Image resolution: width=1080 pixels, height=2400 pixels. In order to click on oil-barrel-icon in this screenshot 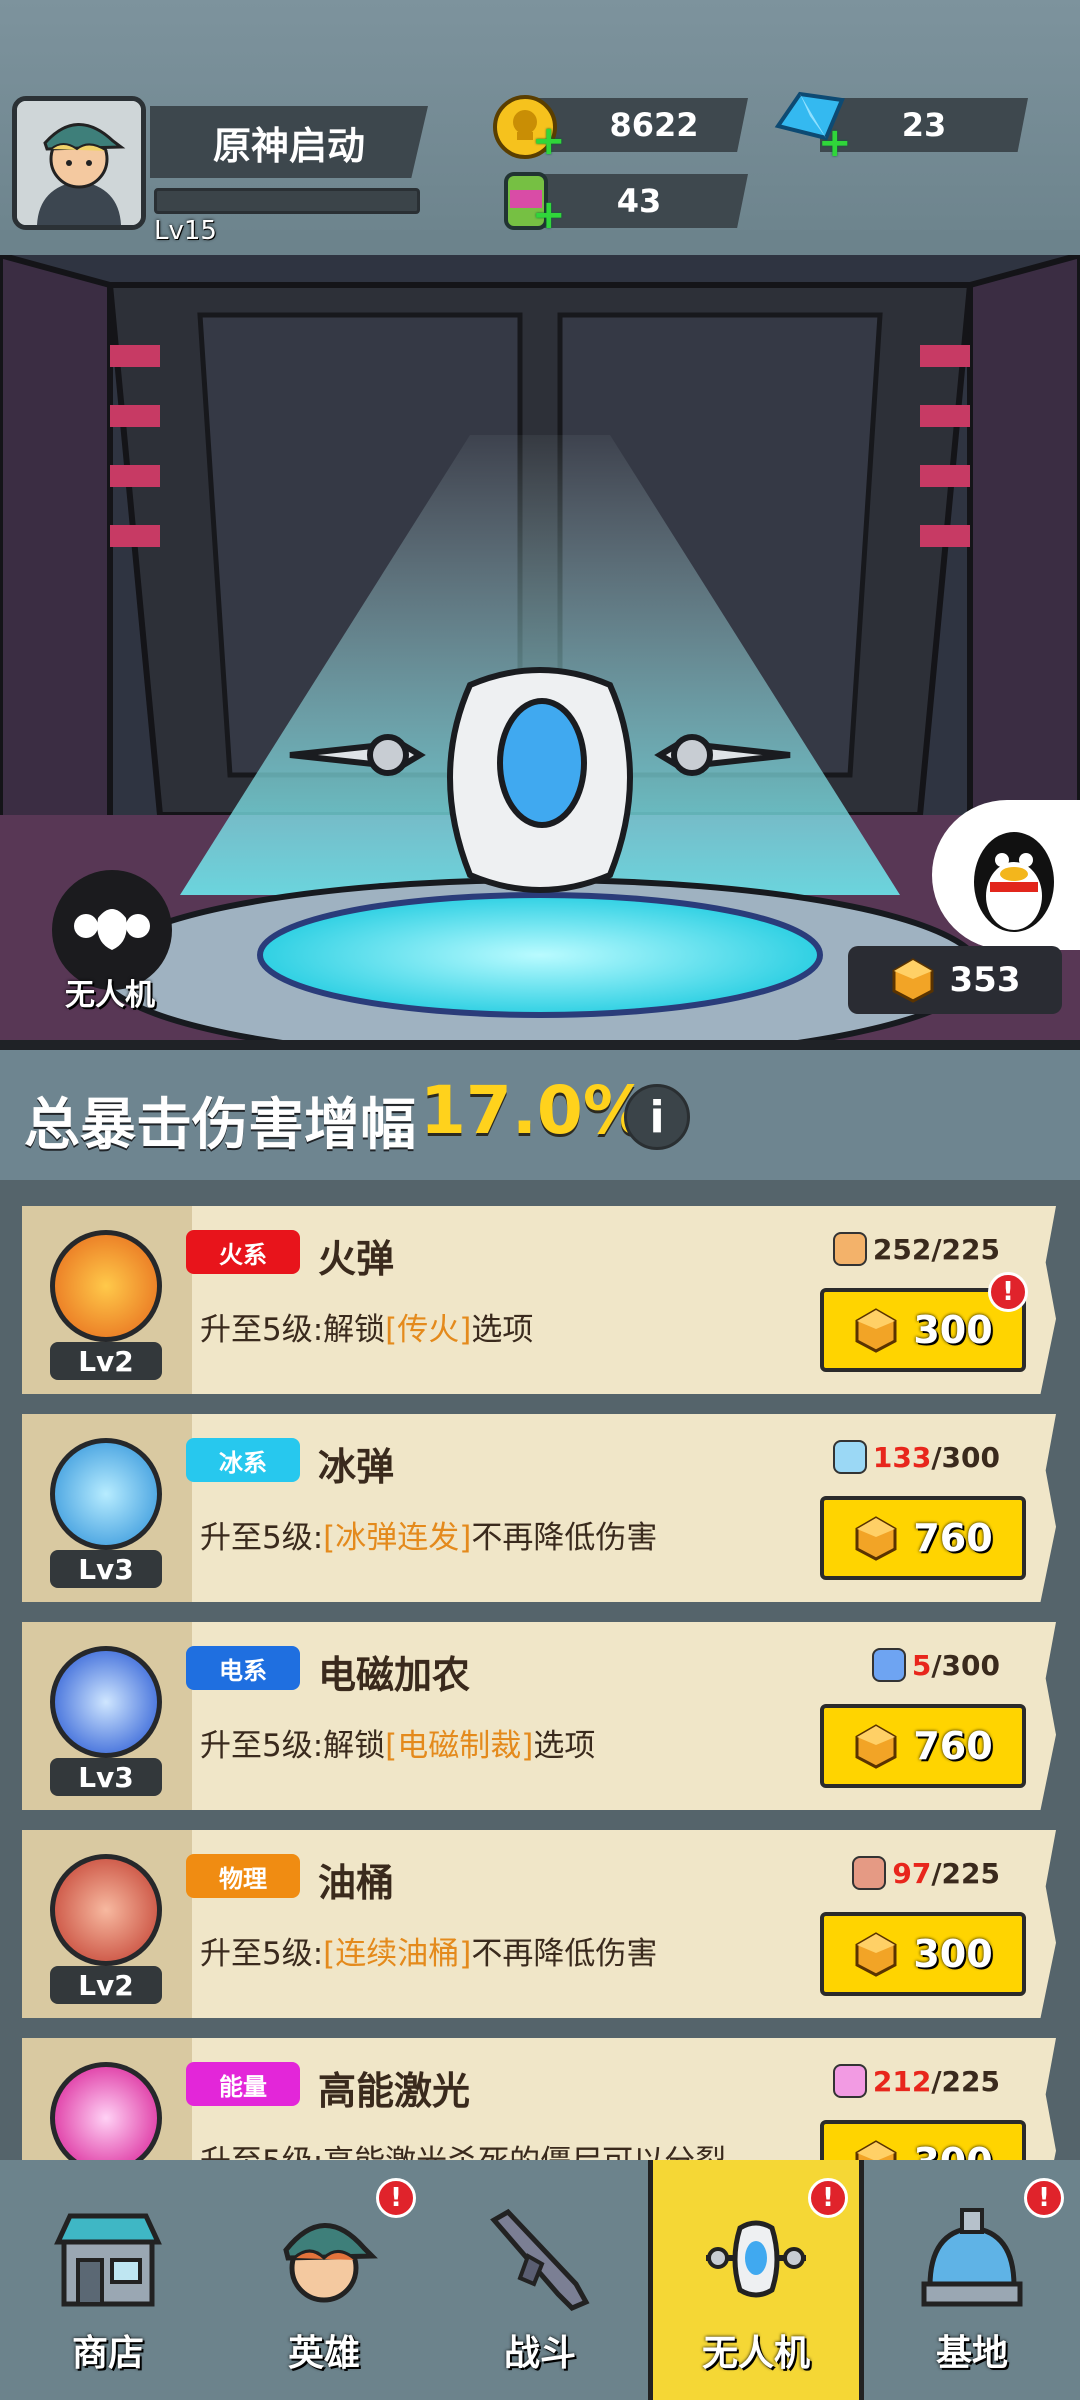, I will do `click(106, 1910)`.